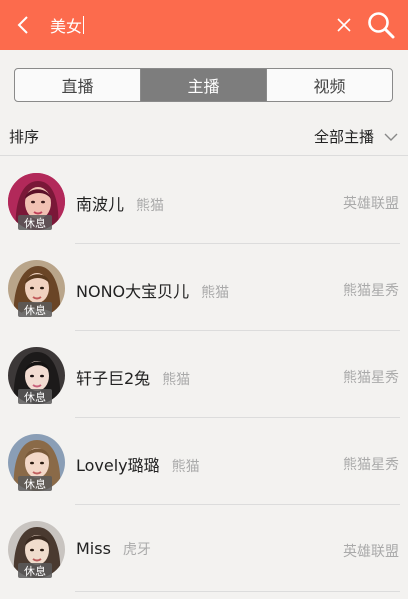 Image resolution: width=408 pixels, height=599 pixels. I want to click on streamer-name-text: 轩子巨2兔, so click(113, 378).